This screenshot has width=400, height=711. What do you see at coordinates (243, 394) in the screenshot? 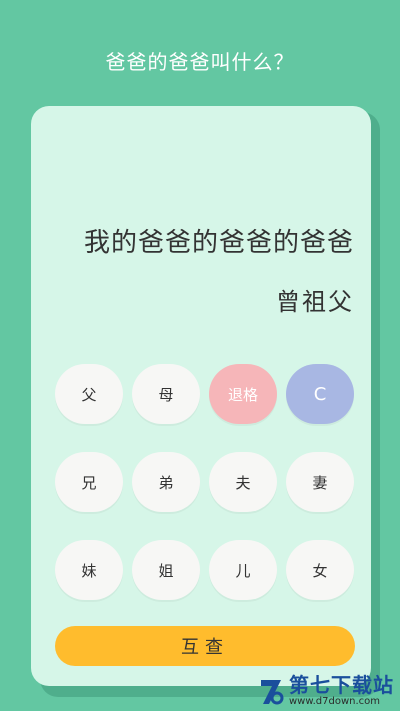
I see `key-backspace: 退格` at bounding box center [243, 394].